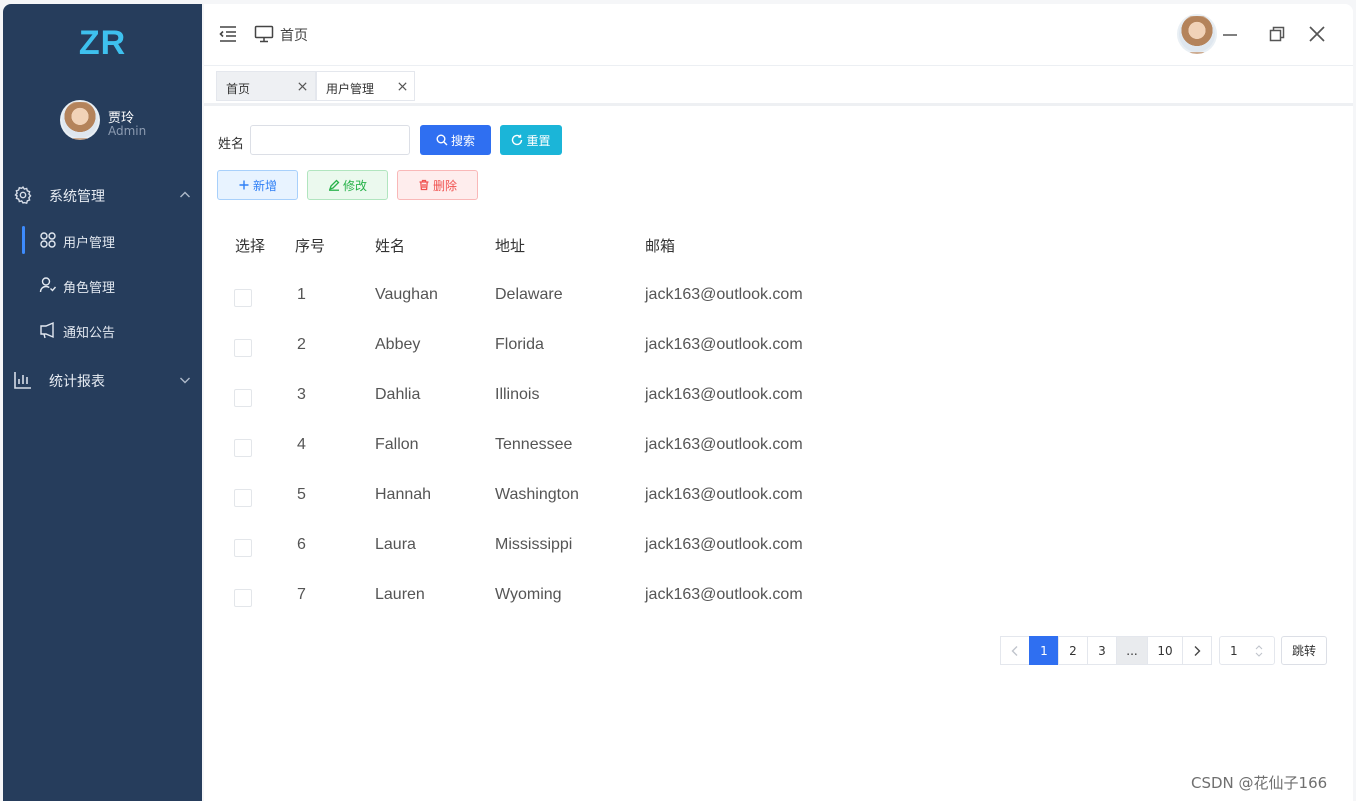 Image resolution: width=1356 pixels, height=801 pixels. Describe the element at coordinates (102, 285) in the screenshot. I see `sidebar-item-role-management: 角色管理` at that location.